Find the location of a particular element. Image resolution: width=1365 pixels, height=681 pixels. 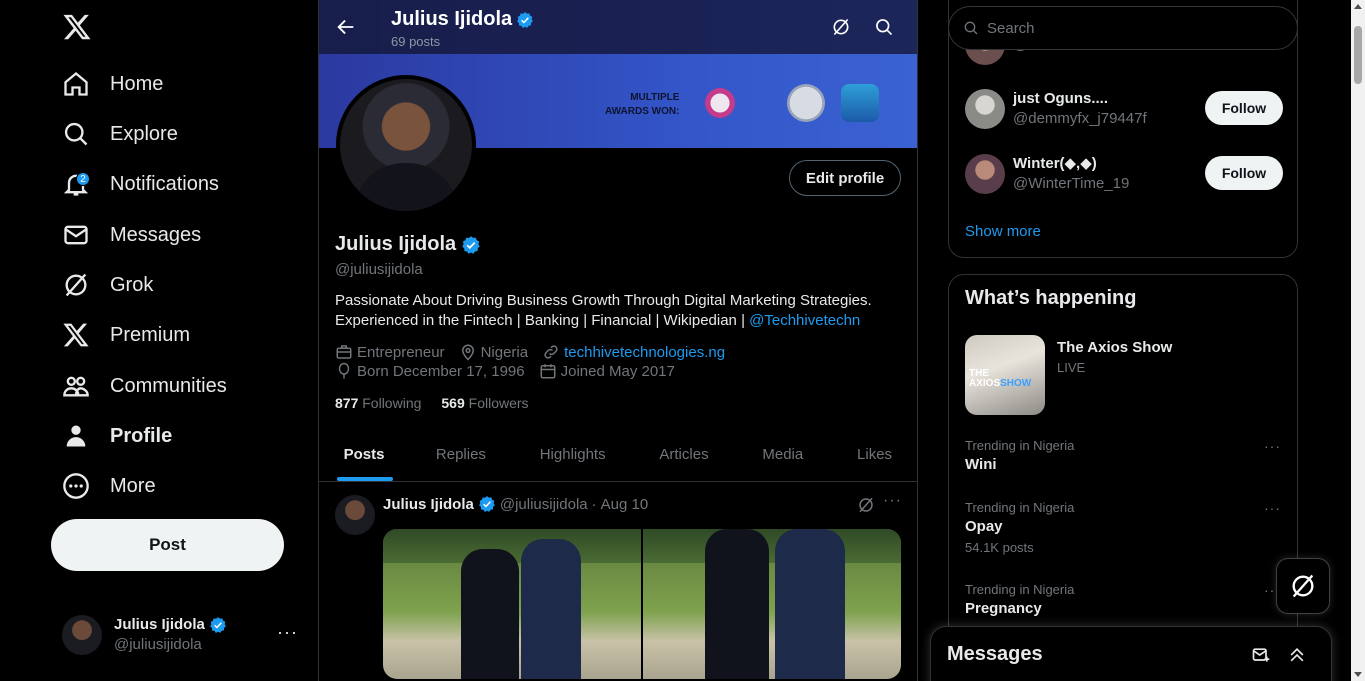

tweet-author-name: Julius Ijidola is located at coordinates (428, 504).